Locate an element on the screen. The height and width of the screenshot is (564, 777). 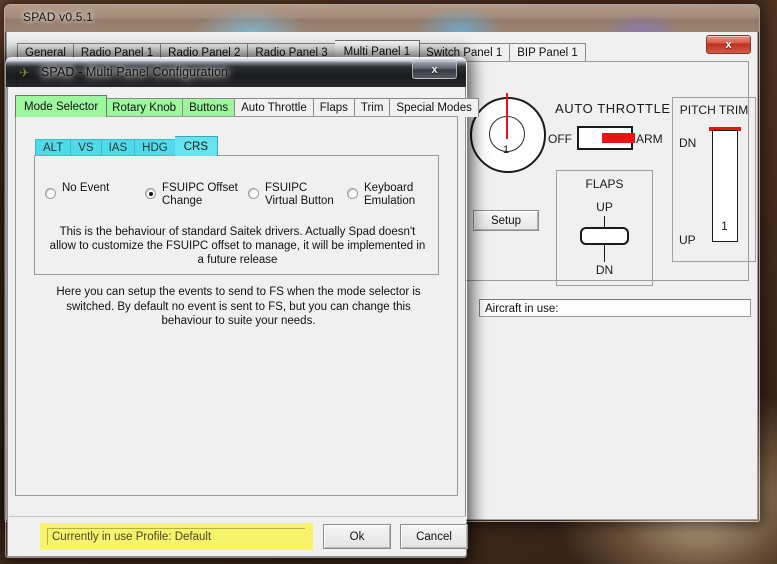
subtab-ias: IAS is located at coordinates (118, 147).